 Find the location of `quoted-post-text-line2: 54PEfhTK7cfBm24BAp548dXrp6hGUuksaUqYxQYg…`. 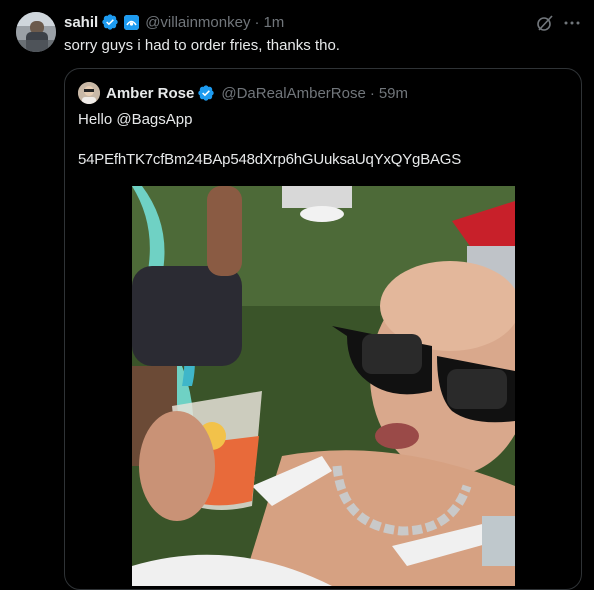

quoted-post-text-line2: 54PEfhTK7cfBm24BAp548dXrp6hGUuksaUqYxQYg… is located at coordinates (270, 159).